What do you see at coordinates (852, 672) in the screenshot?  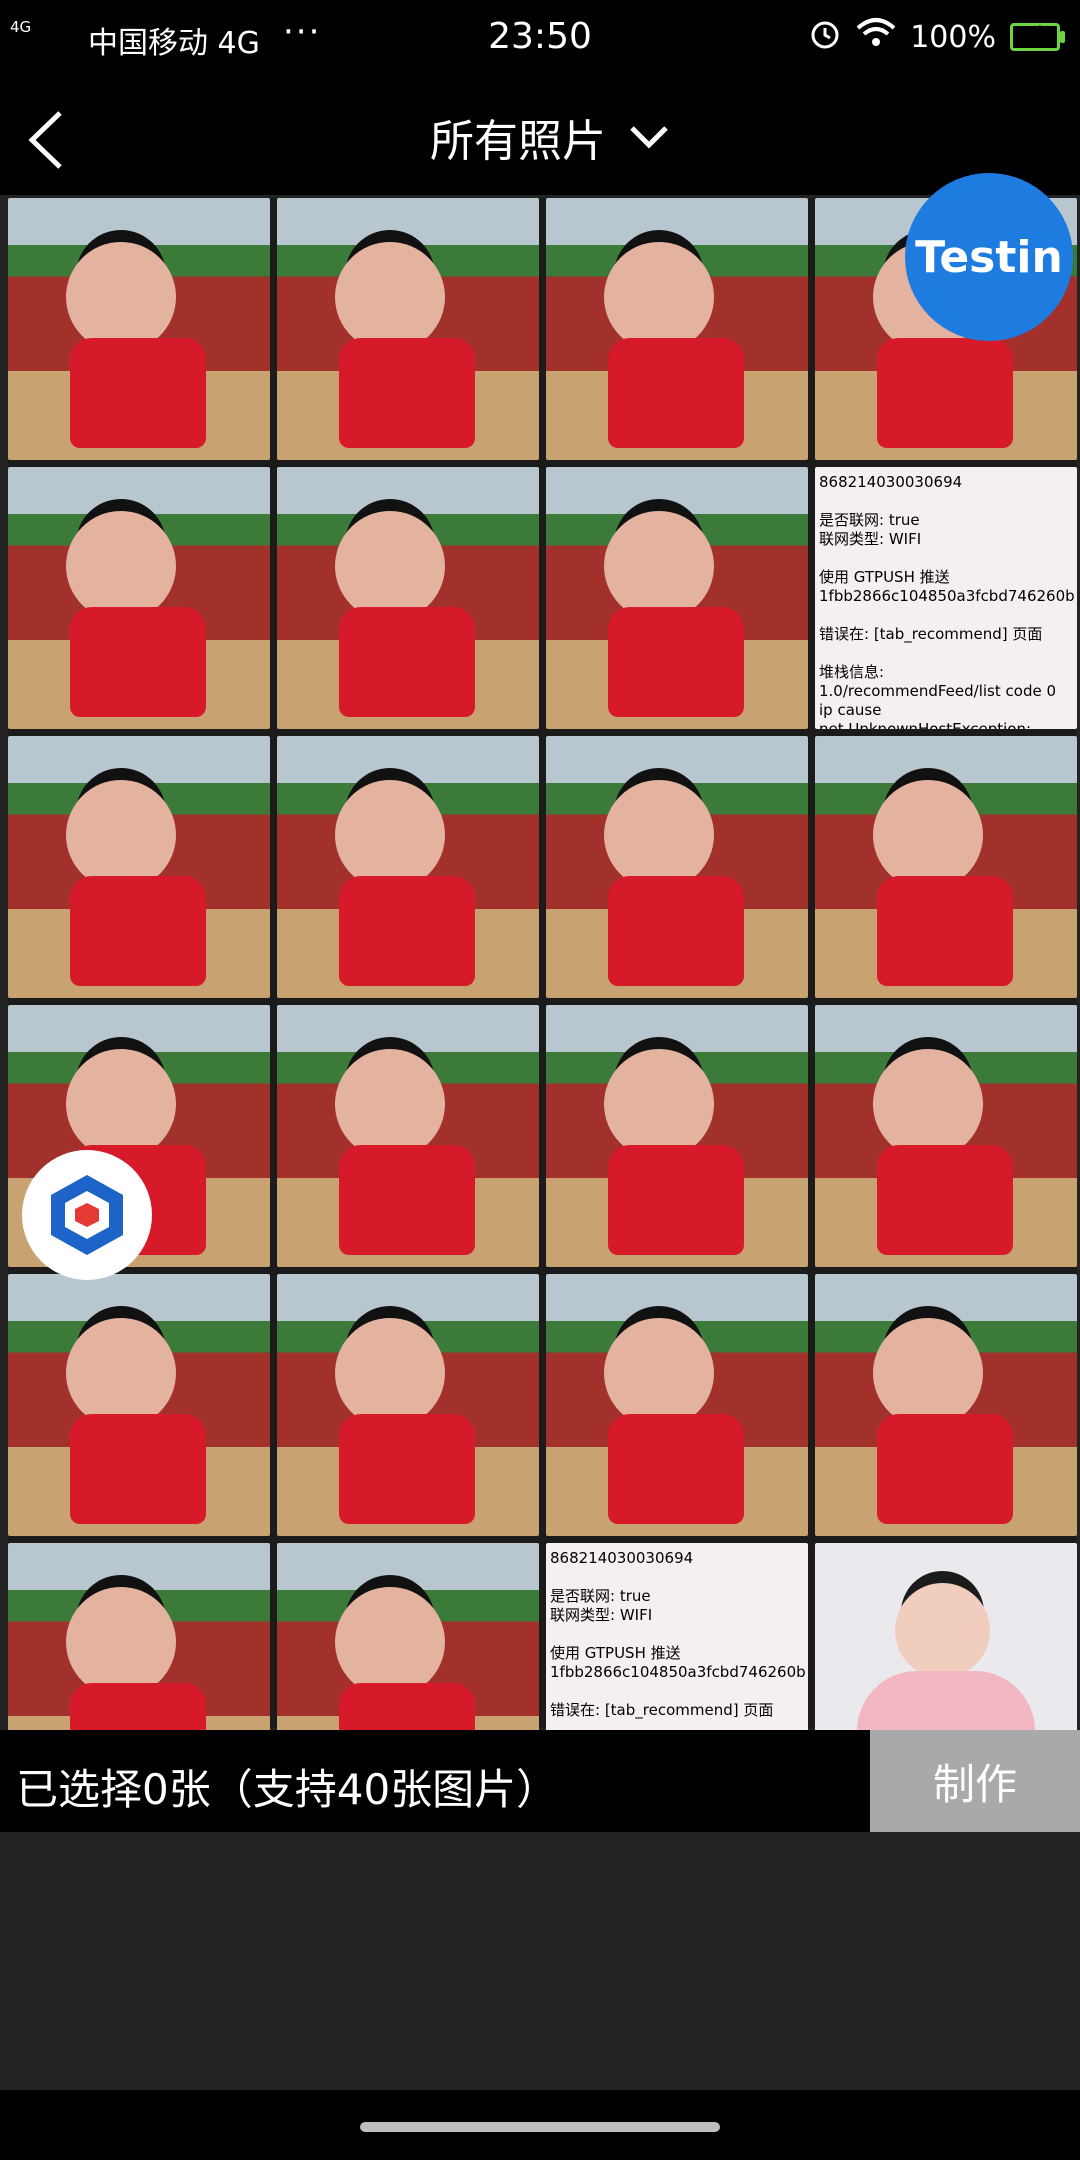 I see `thumbnail-text-line: 堆栈信息:` at bounding box center [852, 672].